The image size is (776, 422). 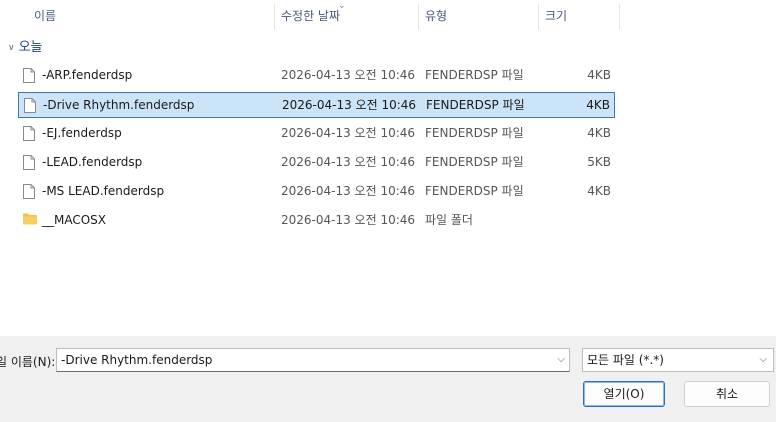 What do you see at coordinates (624, 394) in the screenshot?
I see `open-button: 열기(O)` at bounding box center [624, 394].